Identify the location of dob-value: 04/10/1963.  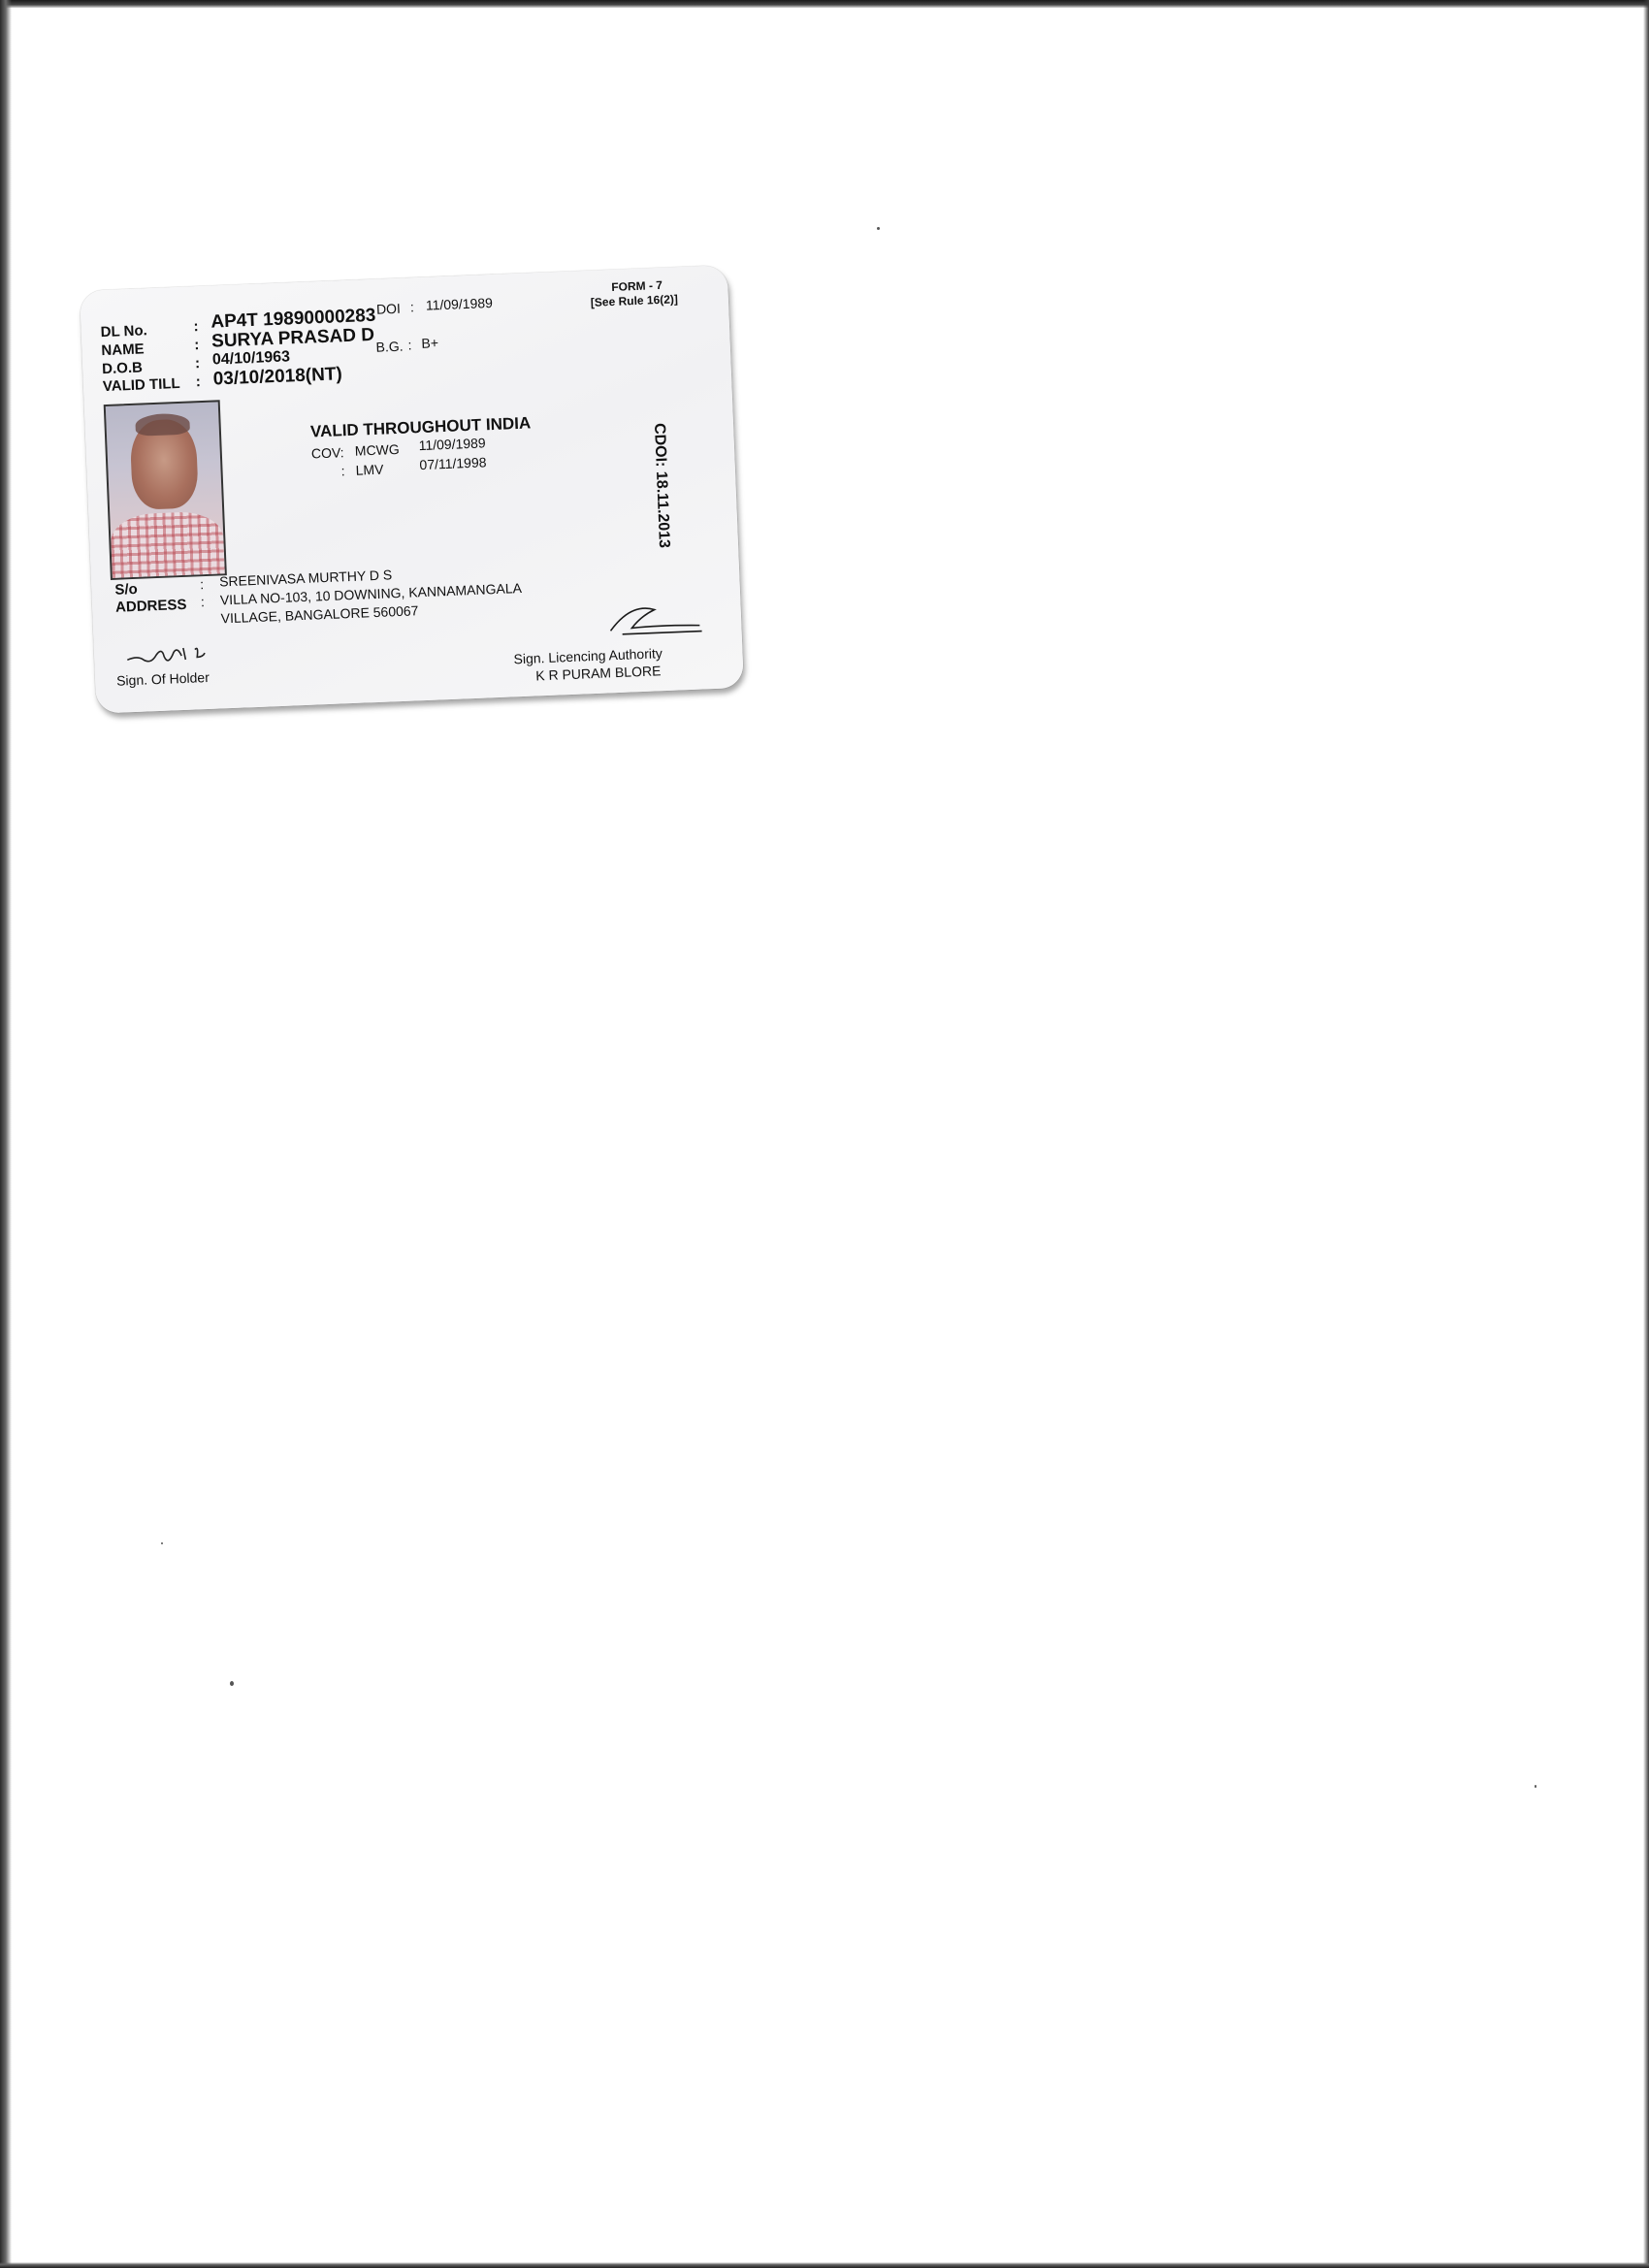
(251, 358).